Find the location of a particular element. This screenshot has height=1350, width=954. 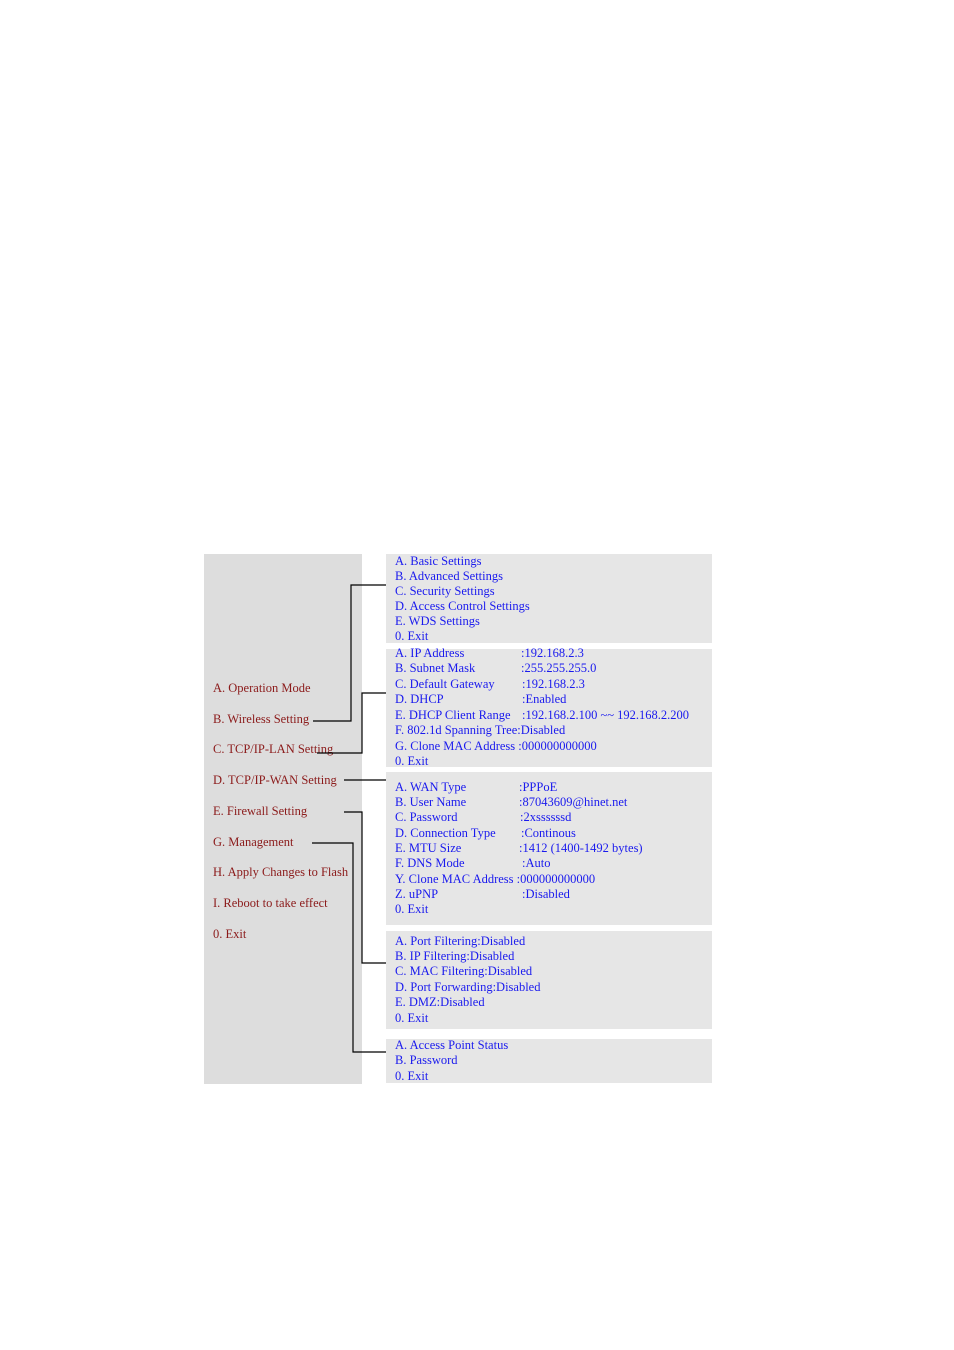

wan-upnp: Z. uPNP :Disabled is located at coordinates (482, 894).